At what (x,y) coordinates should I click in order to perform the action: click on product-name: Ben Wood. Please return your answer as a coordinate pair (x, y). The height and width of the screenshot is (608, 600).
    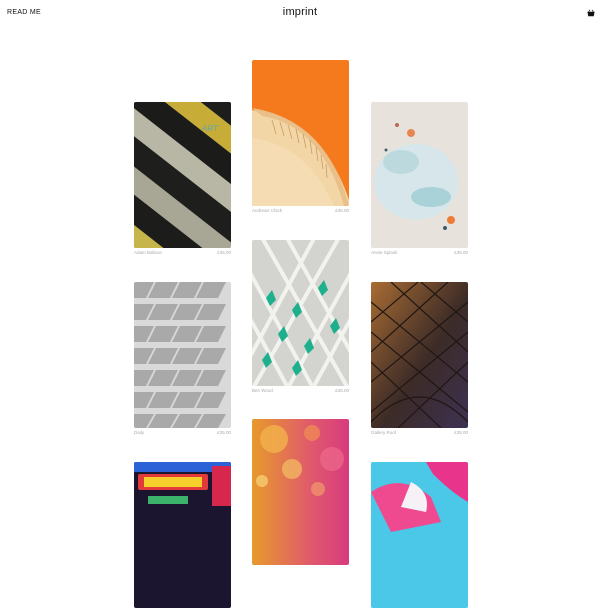
    Looking at the image, I should click on (262, 390).